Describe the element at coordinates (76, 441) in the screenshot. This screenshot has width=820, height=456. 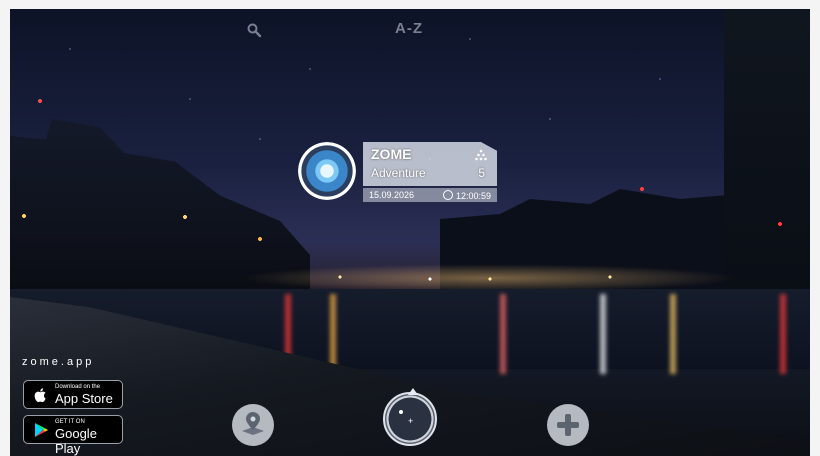
I see `google-play-text: Google Play` at that location.